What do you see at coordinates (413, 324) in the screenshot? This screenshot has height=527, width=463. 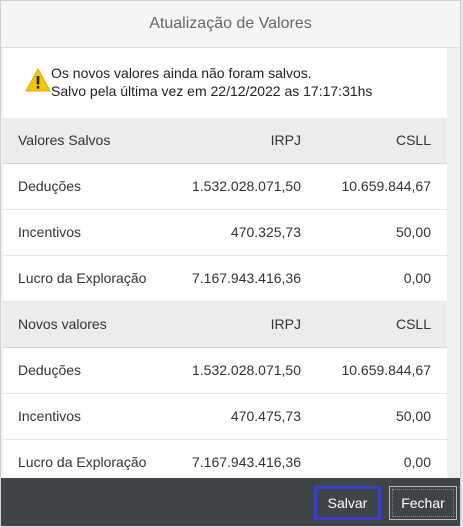 I see `new-header-csll: CSLL` at bounding box center [413, 324].